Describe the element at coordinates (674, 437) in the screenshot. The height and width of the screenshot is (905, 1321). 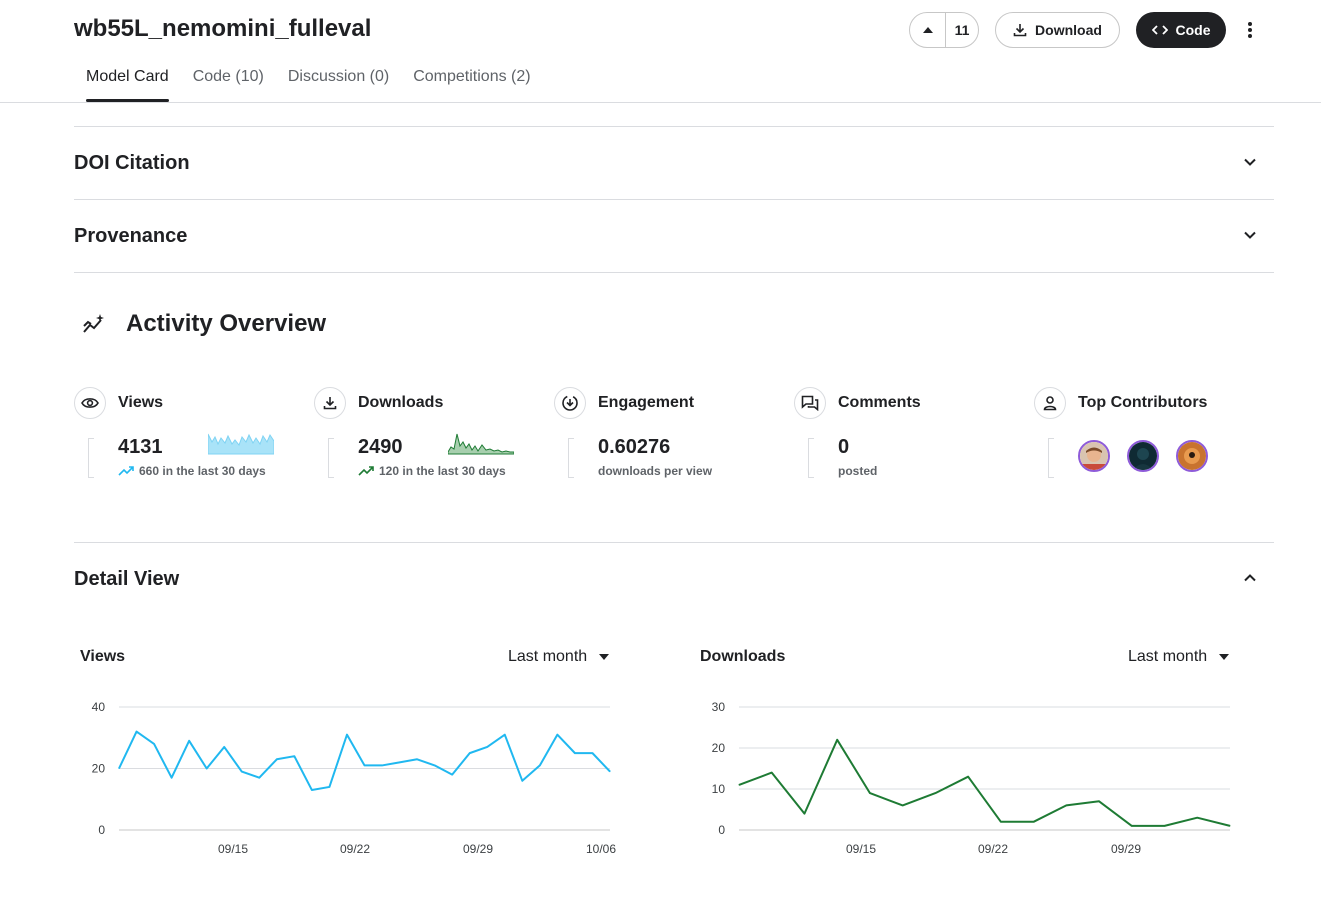
I see `engagement-stat: Engagement 0.60276 downloads per view` at that location.